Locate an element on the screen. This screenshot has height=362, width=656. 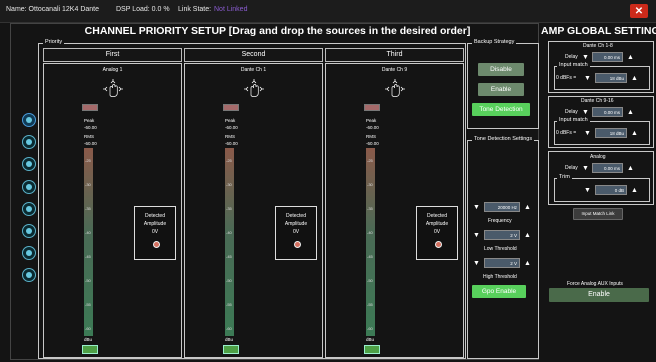
tone-detection-button: Tone Detection is located at coordinates (501, 109).